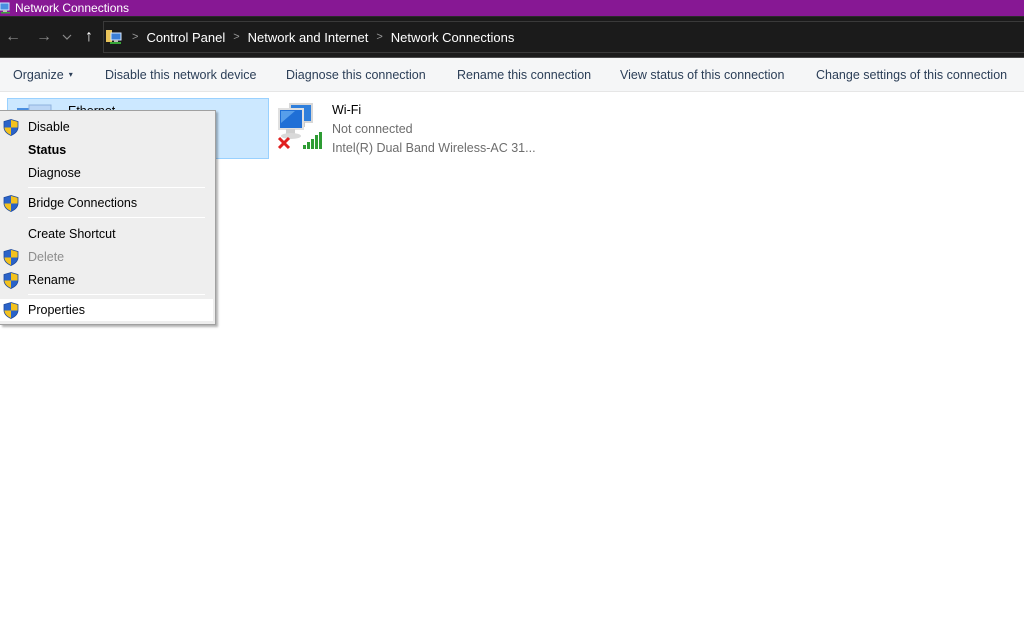  I want to click on recent-locations-button, so click(67, 37).